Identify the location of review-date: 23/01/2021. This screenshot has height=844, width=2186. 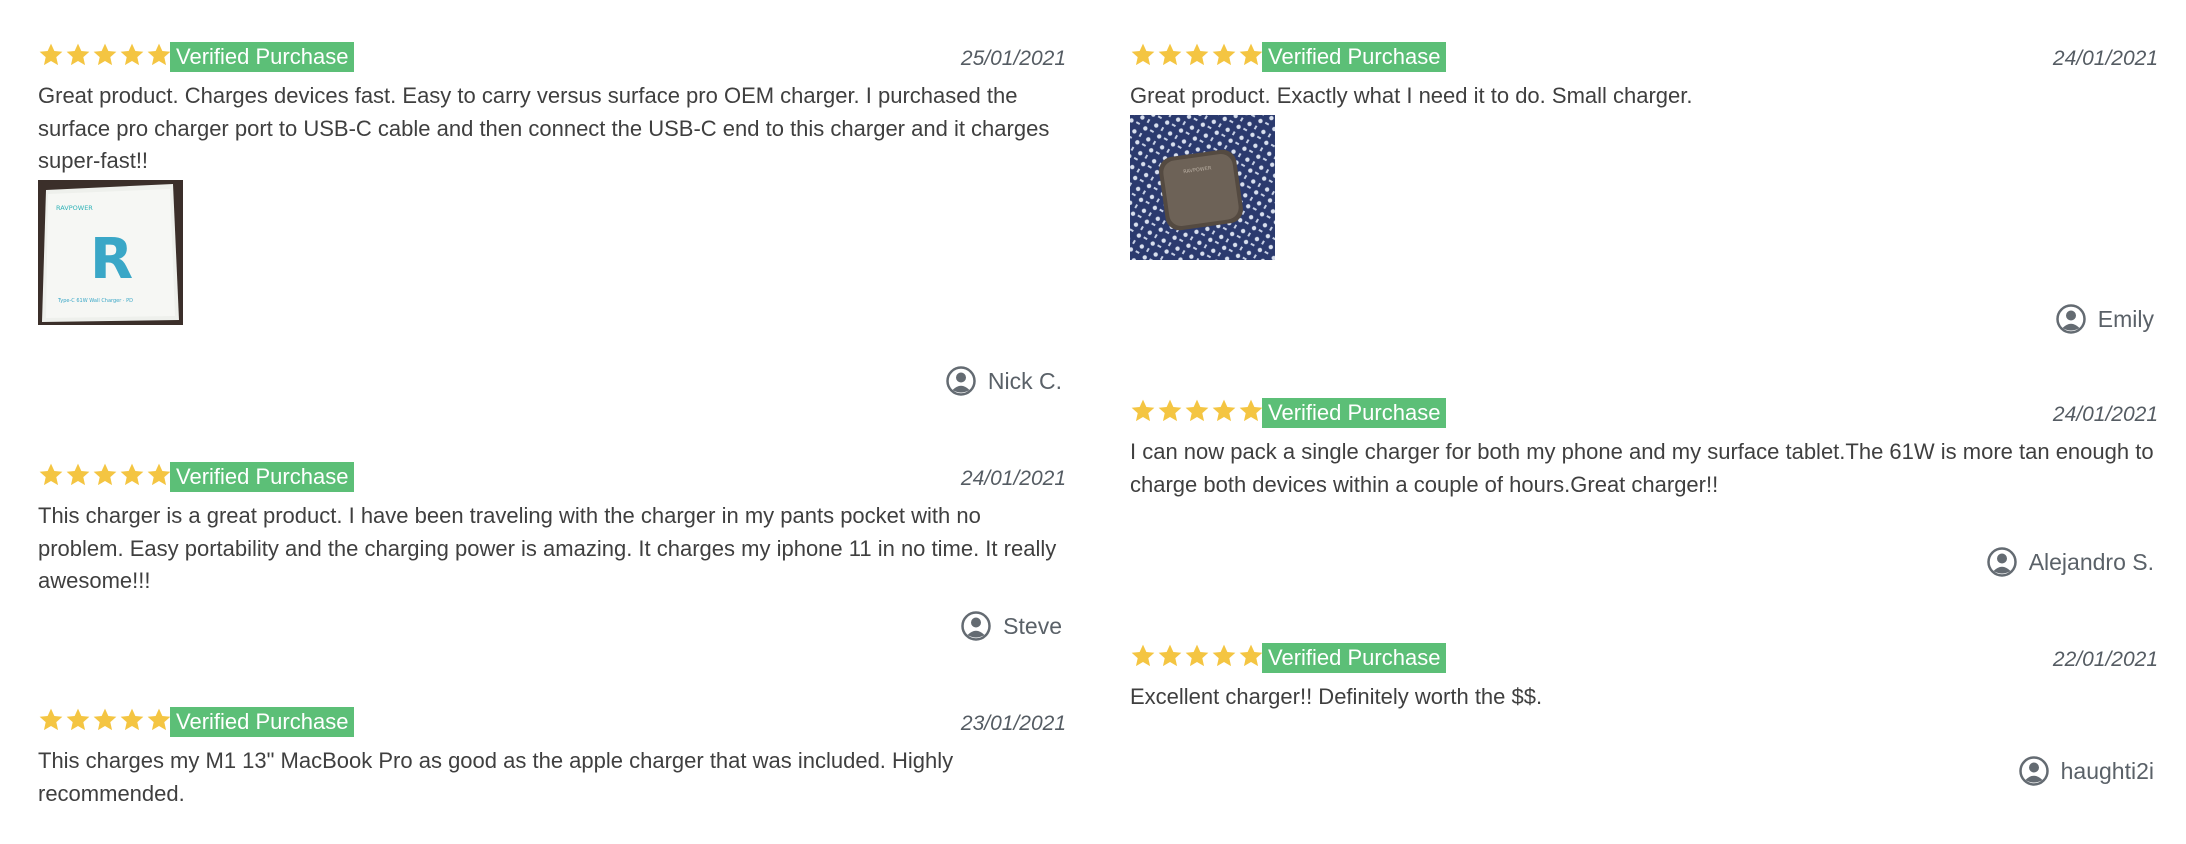
(1013, 723).